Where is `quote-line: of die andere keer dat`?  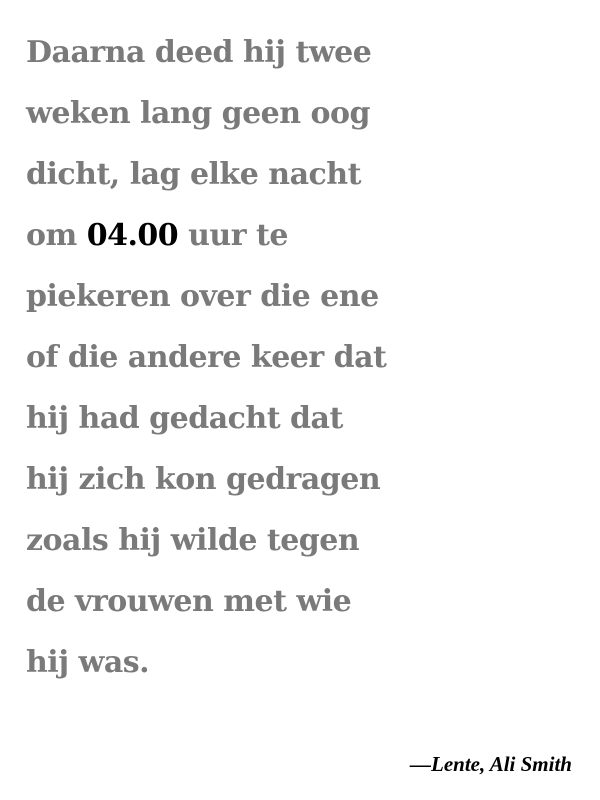
quote-line: of die andere keer dat is located at coordinates (206, 357).